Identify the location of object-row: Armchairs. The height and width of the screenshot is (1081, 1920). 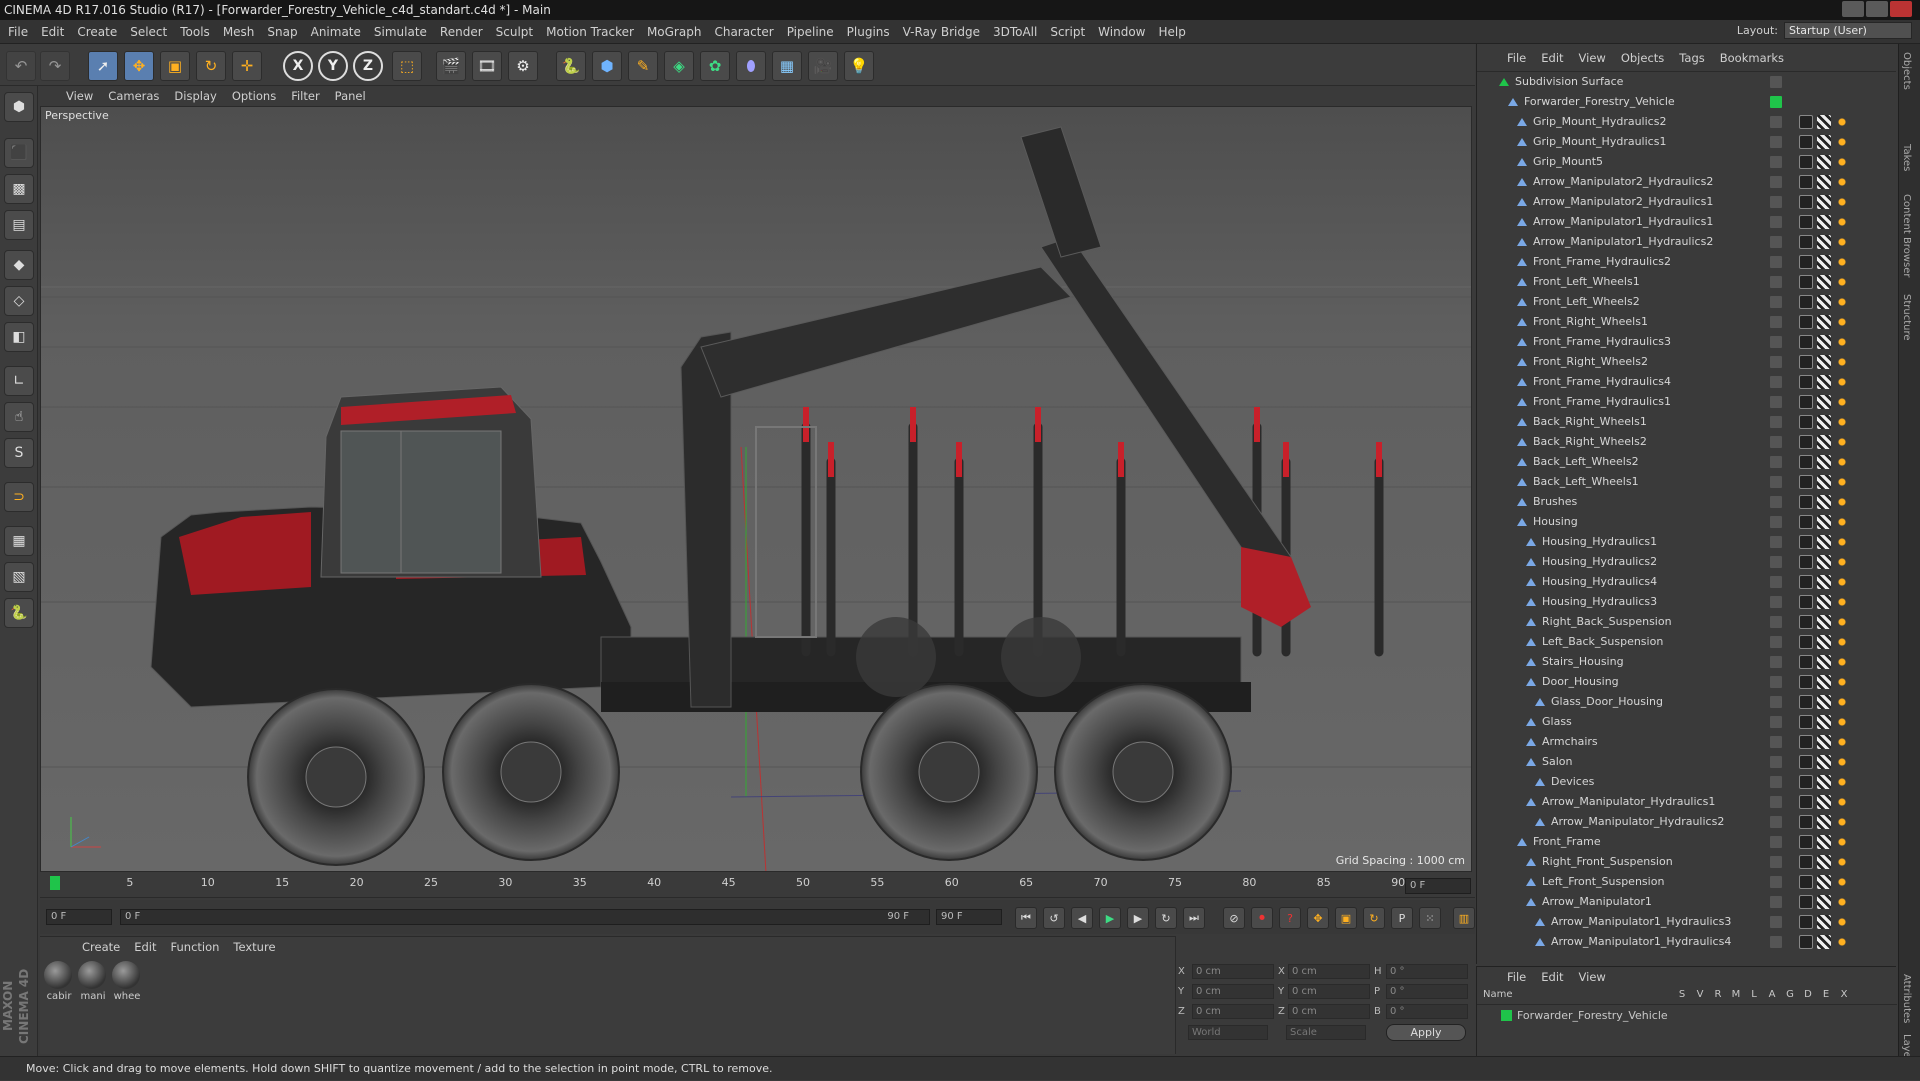
(1687, 742).